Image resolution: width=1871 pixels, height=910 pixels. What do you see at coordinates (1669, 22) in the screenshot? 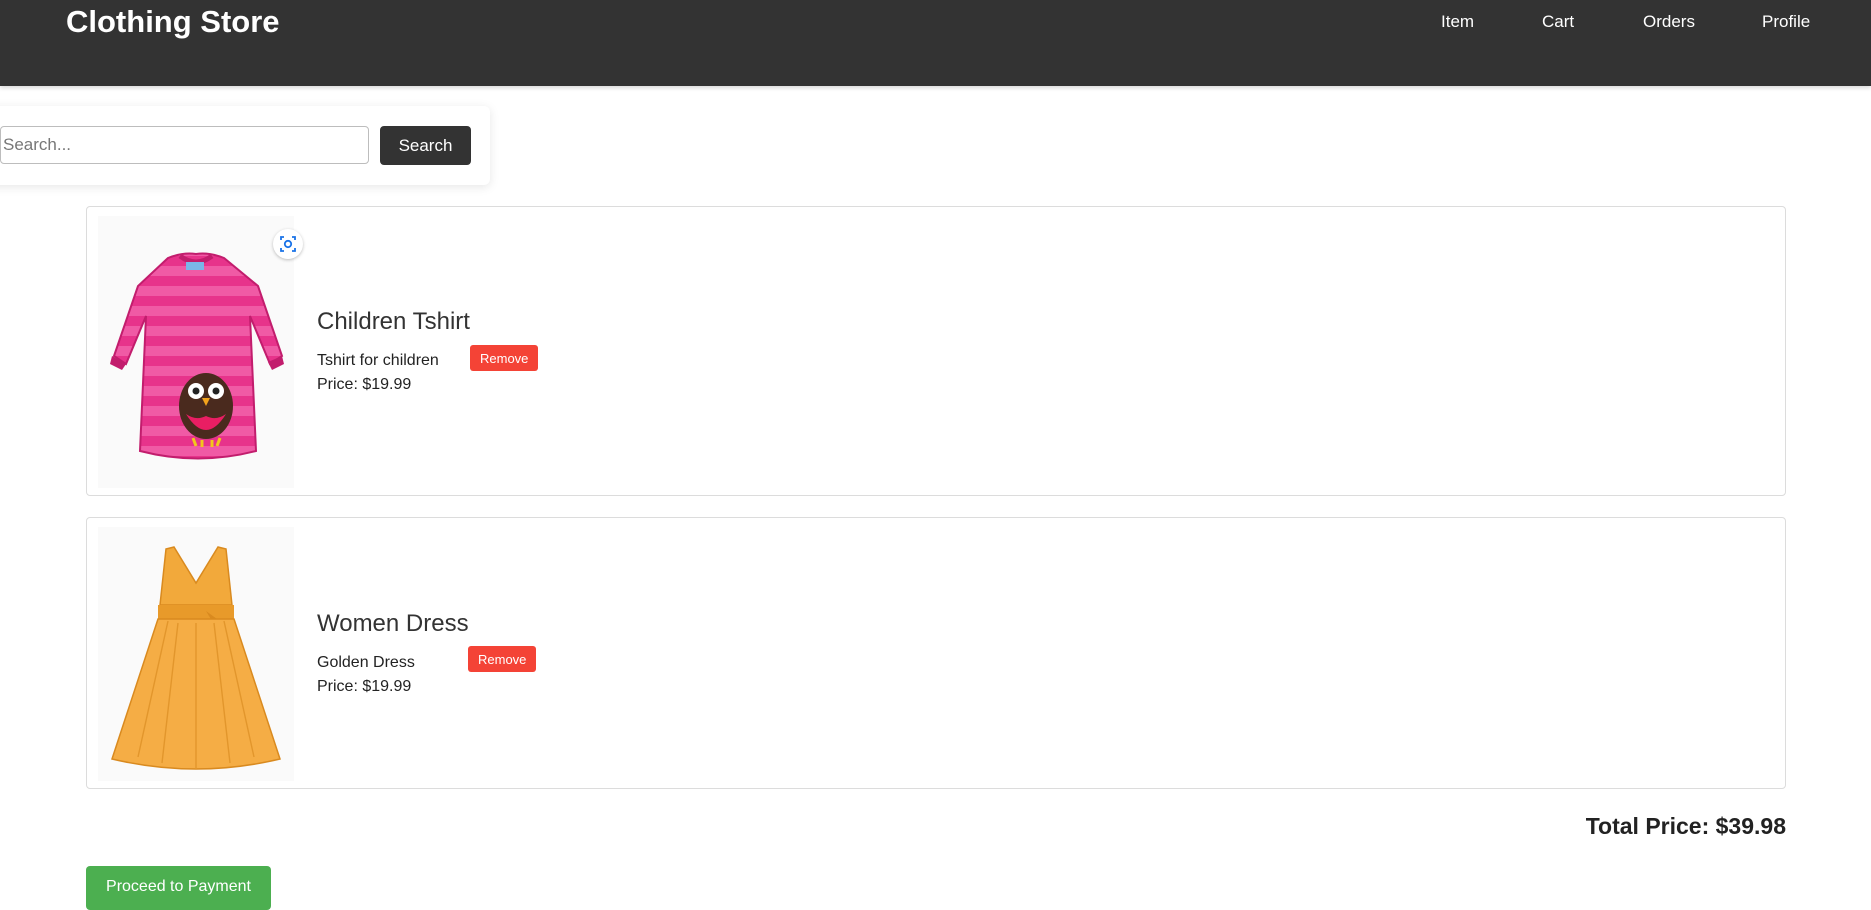
I see `nav-orders: Orders` at bounding box center [1669, 22].